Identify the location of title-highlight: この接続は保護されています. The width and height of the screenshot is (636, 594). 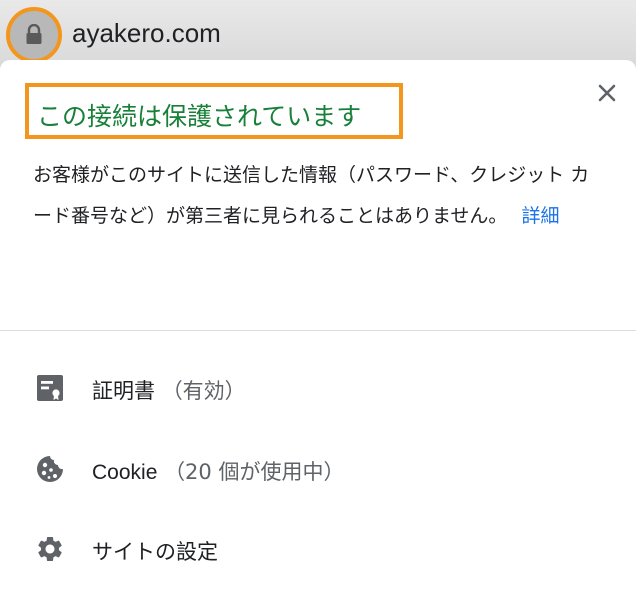
(214, 111).